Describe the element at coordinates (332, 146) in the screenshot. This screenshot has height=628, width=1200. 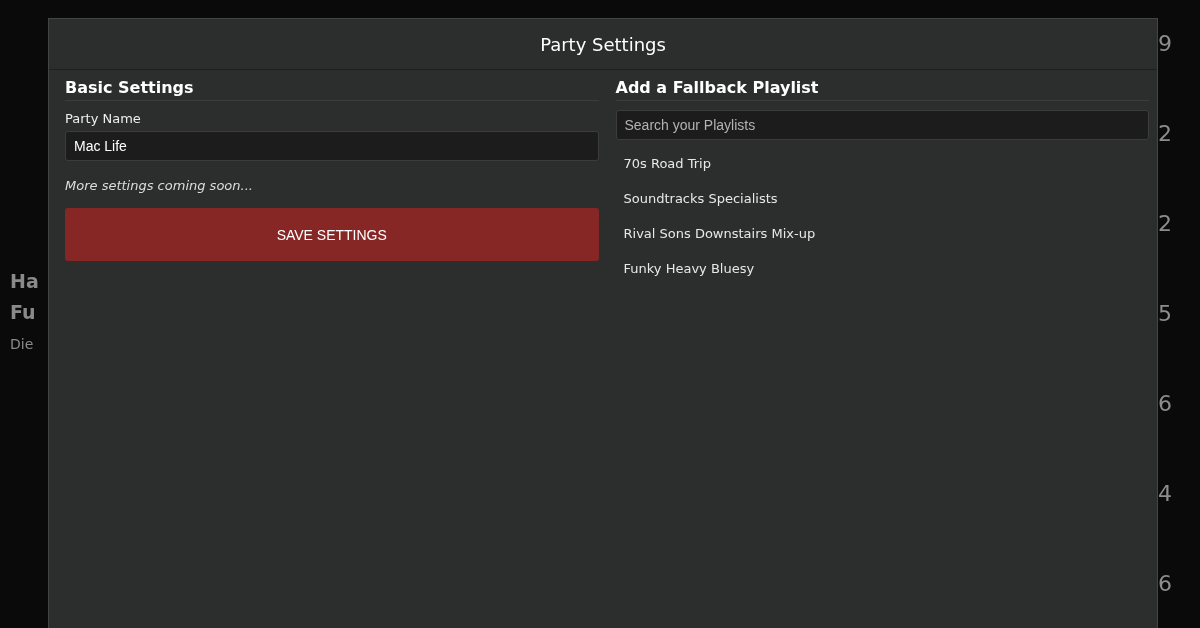
I see `party-name-field: Mac Life` at that location.